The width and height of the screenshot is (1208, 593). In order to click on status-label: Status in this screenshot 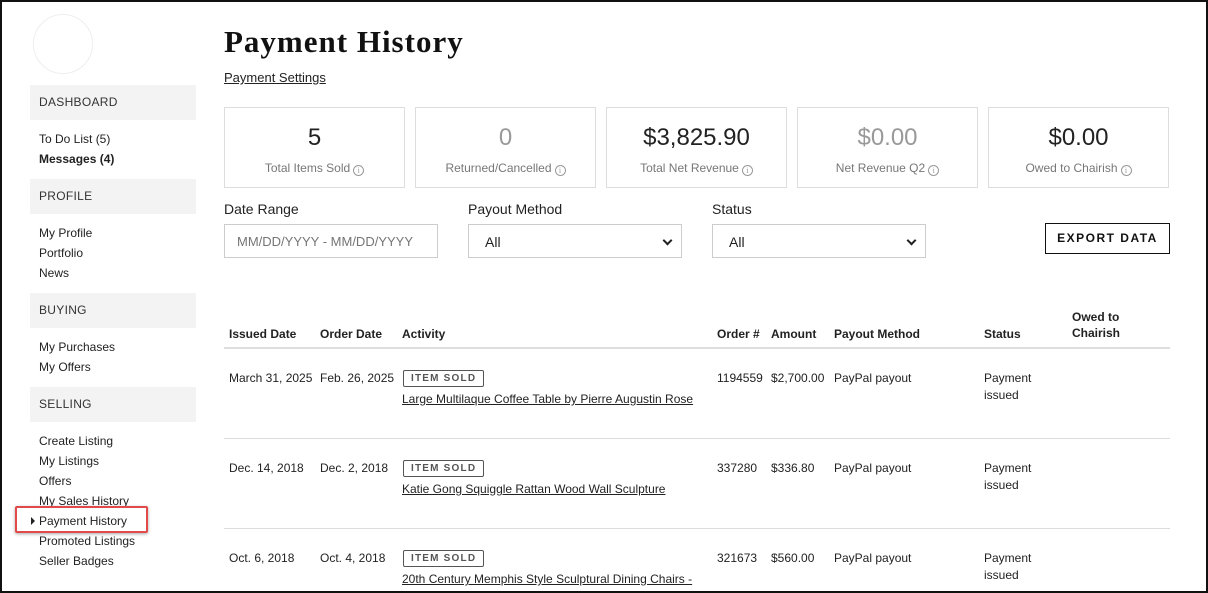, I will do `click(732, 209)`.